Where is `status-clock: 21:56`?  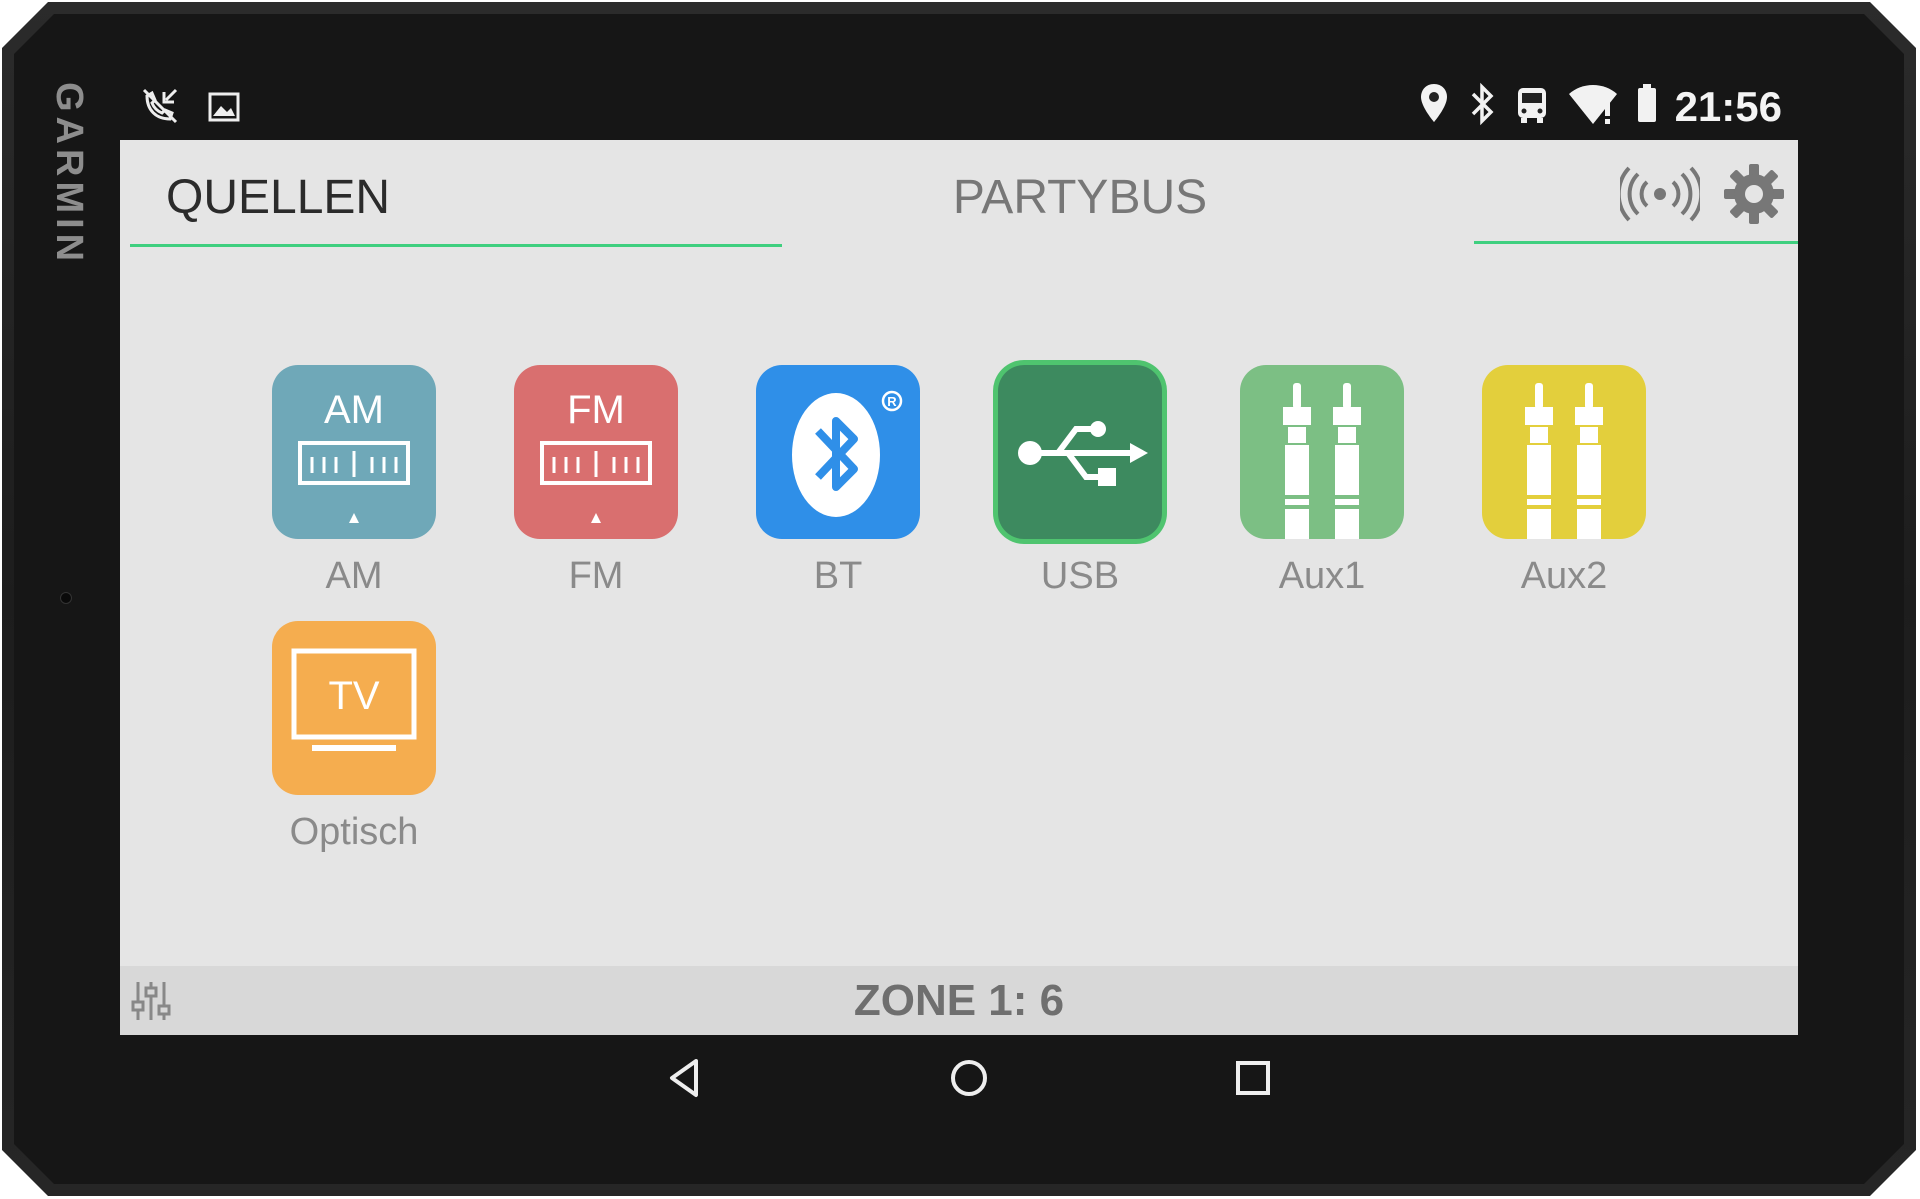
status-clock: 21:56 is located at coordinates (1728, 106).